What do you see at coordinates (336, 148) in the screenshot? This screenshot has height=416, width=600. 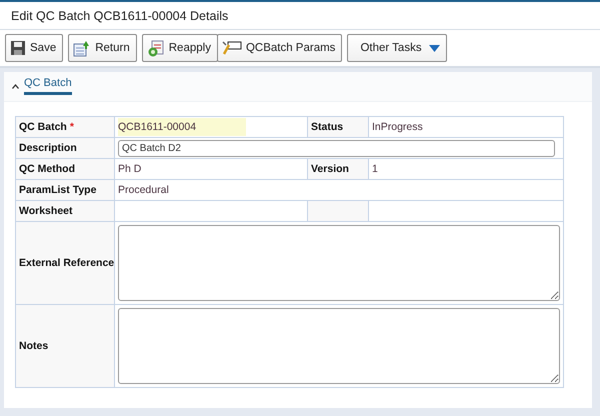 I see `description-field: QC Batch D2` at bounding box center [336, 148].